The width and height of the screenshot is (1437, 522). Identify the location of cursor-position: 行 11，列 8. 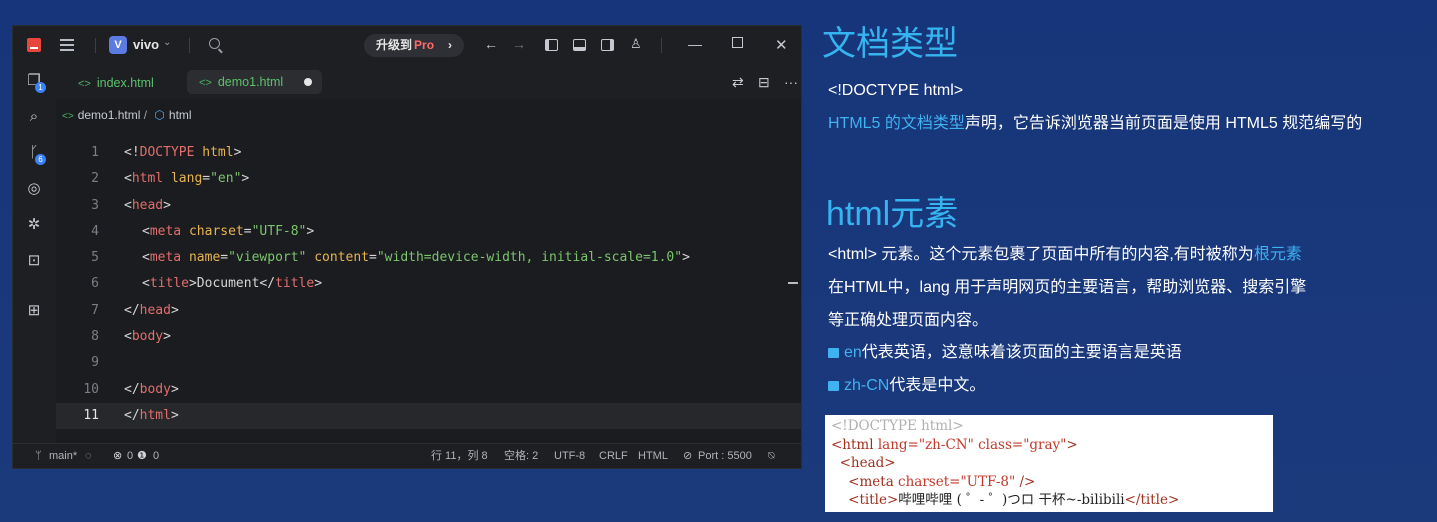
(459, 456).